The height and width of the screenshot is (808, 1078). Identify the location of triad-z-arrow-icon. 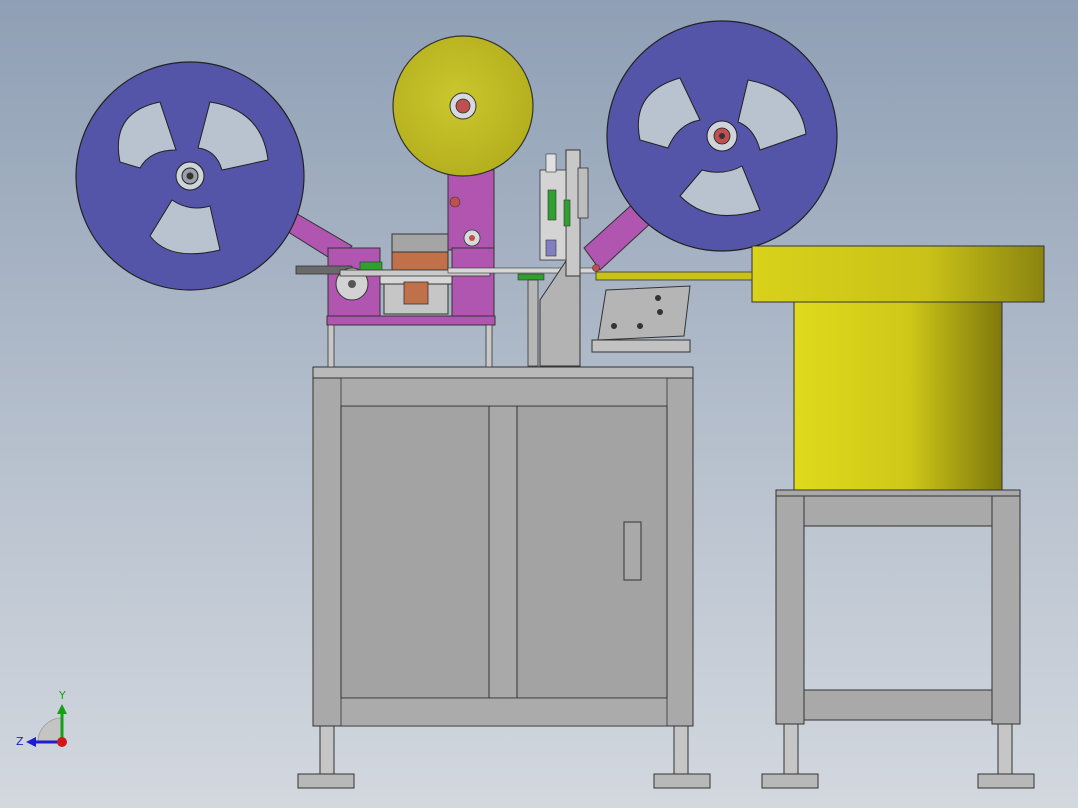
(31, 742).